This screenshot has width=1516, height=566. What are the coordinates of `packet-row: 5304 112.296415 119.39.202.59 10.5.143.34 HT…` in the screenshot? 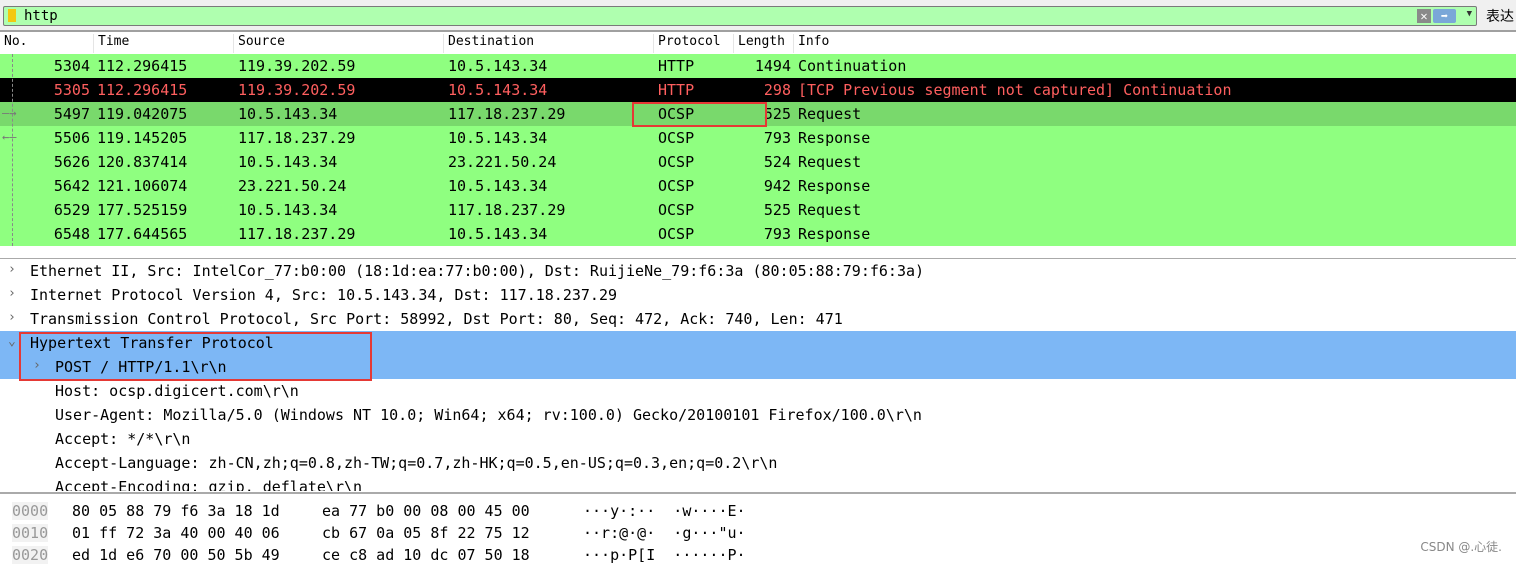 It's located at (758, 66).